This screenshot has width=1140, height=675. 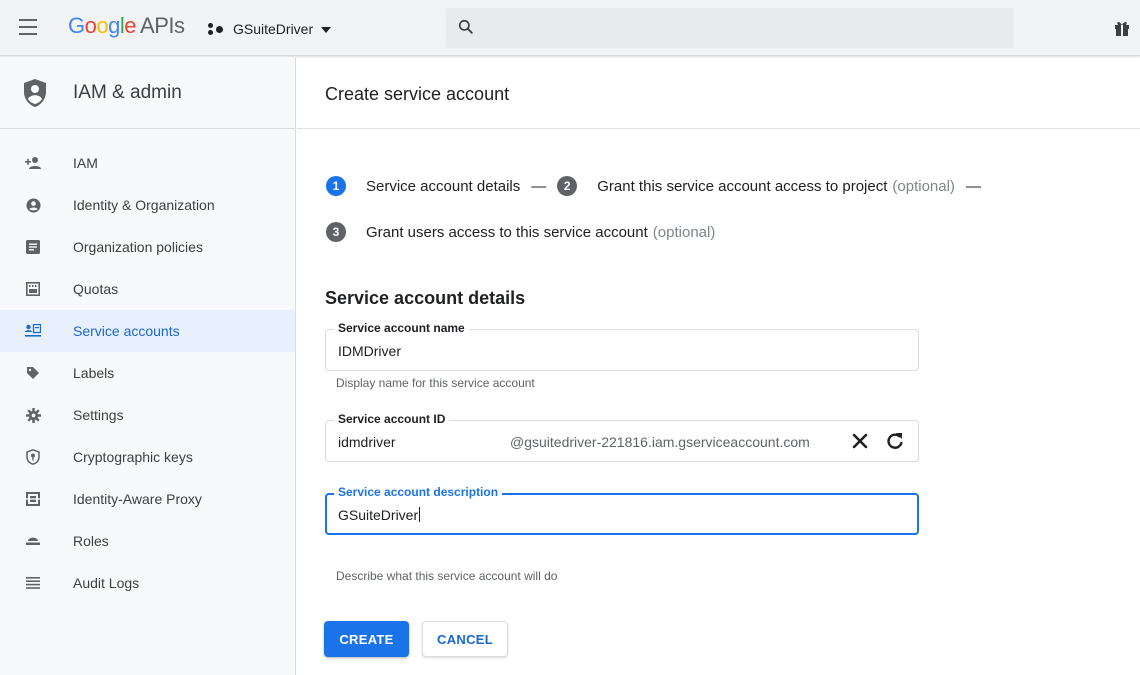 What do you see at coordinates (443, 186) in the screenshot?
I see `step-label: Service account details` at bounding box center [443, 186].